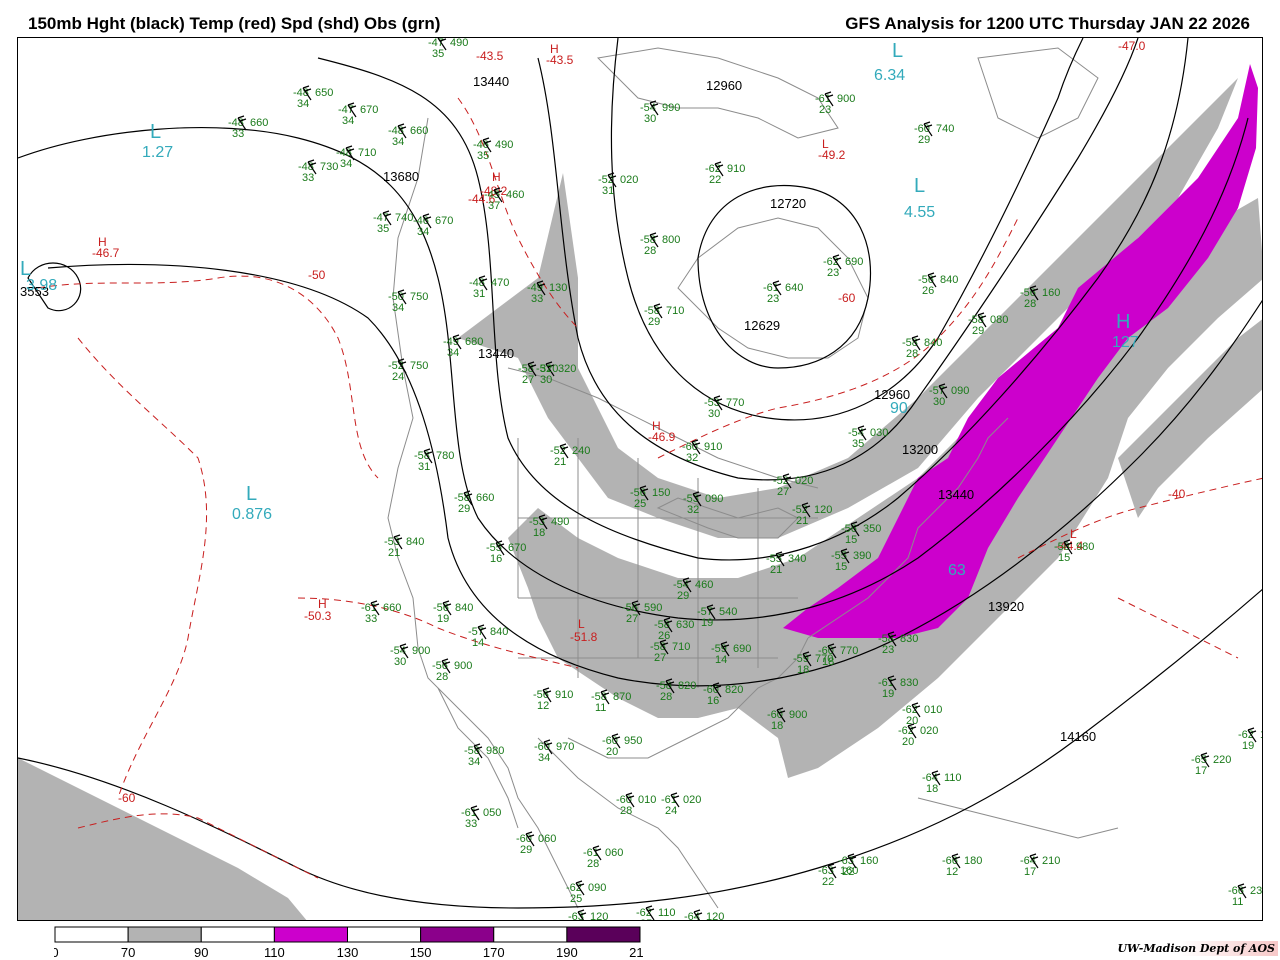 Image resolution: width=1280 pixels, height=960 pixels. What do you see at coordinates (693, 510) in the screenshot?
I see `station-dewpoint: 32` at bounding box center [693, 510].